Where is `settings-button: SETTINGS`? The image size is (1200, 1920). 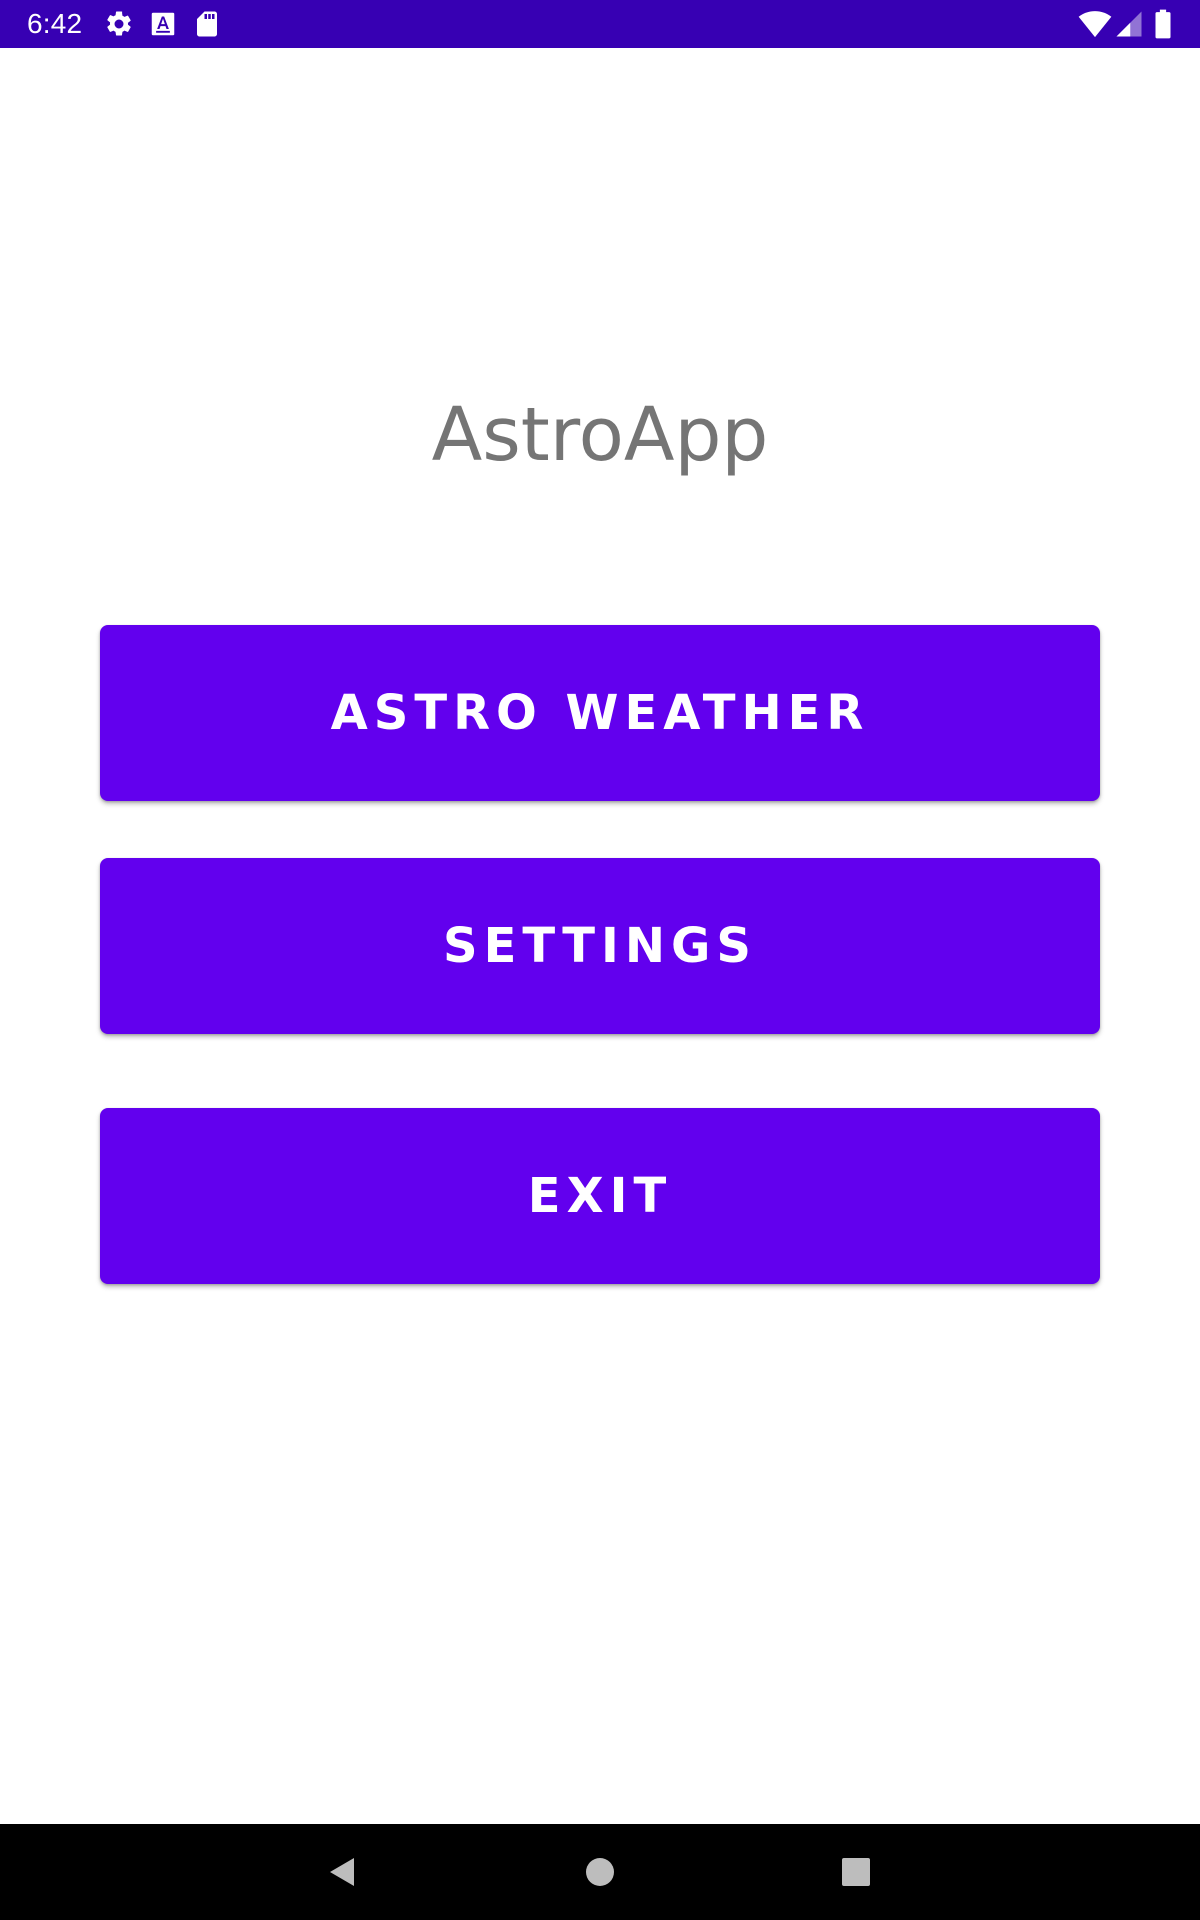
settings-button: SETTINGS is located at coordinates (600, 946).